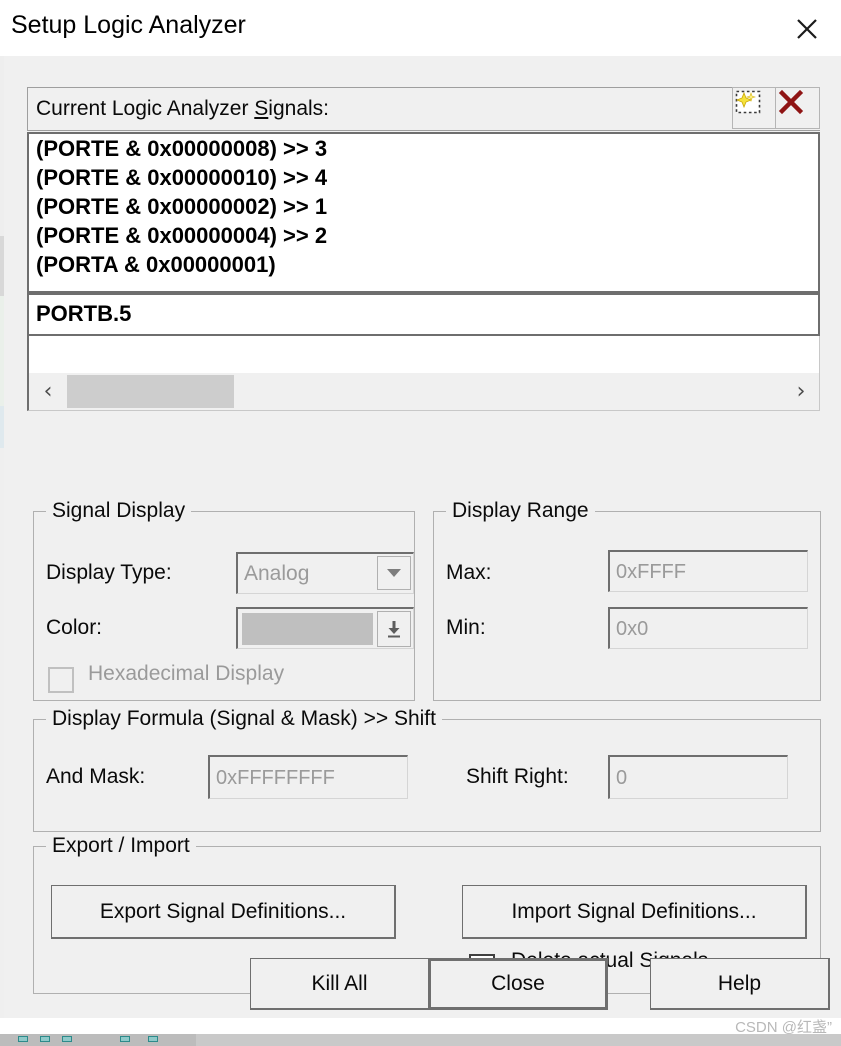 The image size is (841, 1046). Describe the element at coordinates (277, 573) in the screenshot. I see `display-type-value: Analog` at that location.